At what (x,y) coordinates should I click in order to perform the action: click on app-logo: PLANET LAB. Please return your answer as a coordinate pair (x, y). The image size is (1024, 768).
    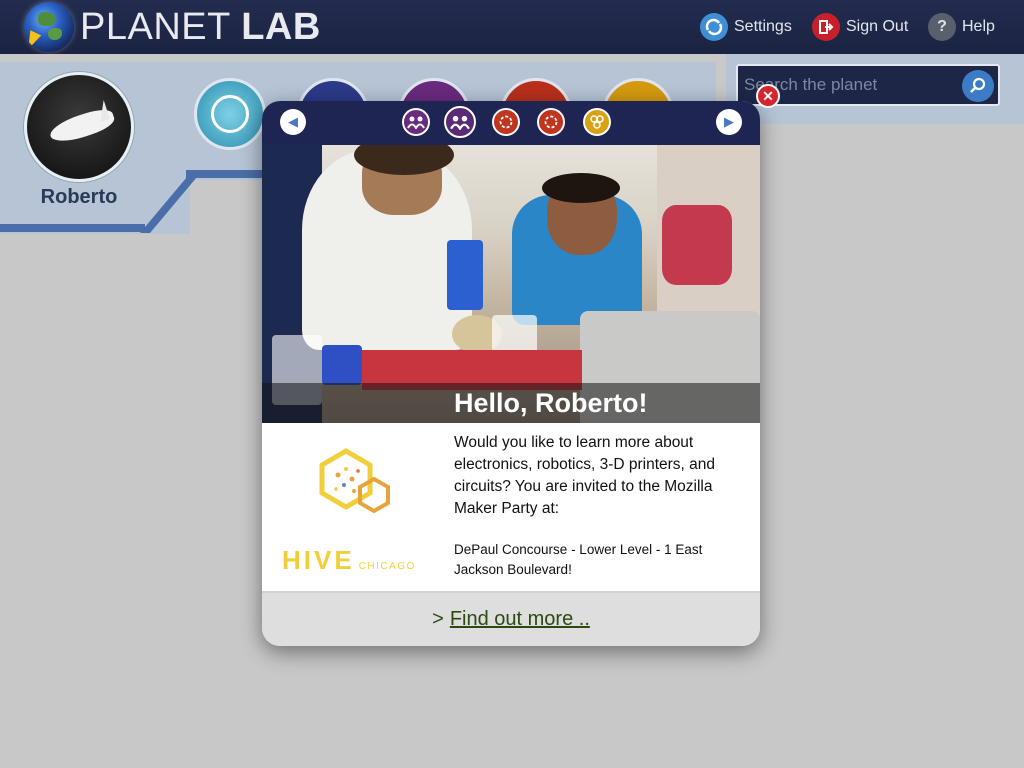
    Looking at the image, I should click on (200, 27).